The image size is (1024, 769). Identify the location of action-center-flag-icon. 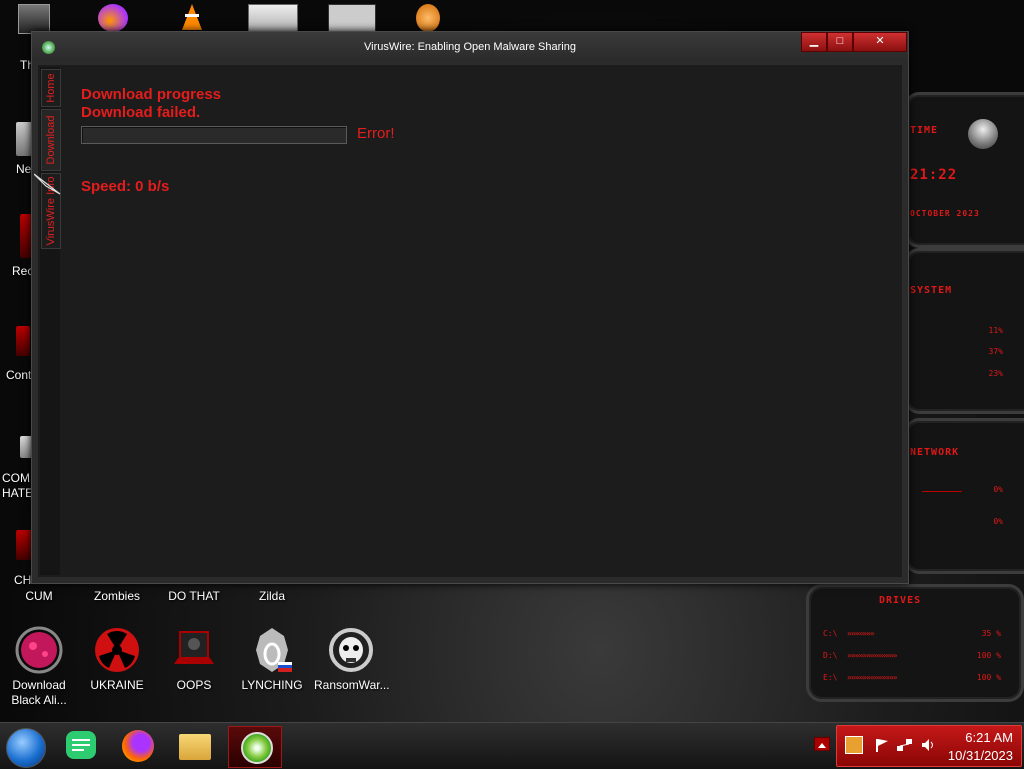
(882, 745).